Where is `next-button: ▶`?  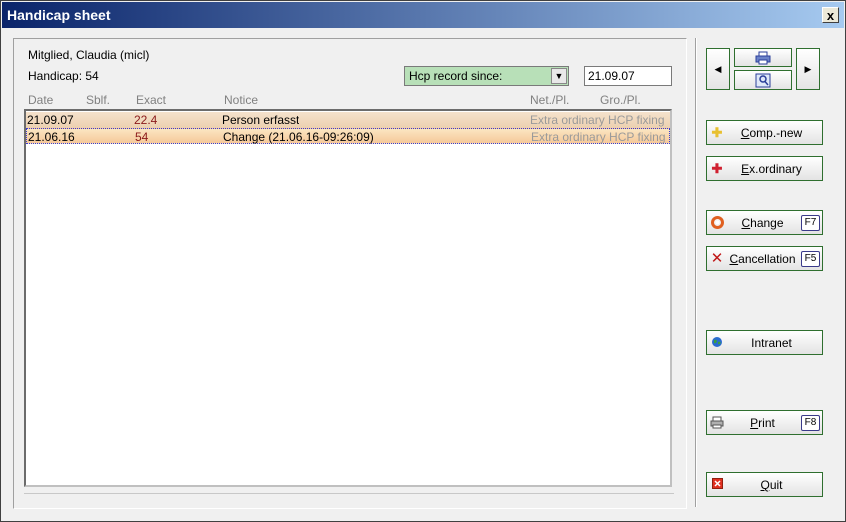
next-button: ▶ is located at coordinates (808, 69).